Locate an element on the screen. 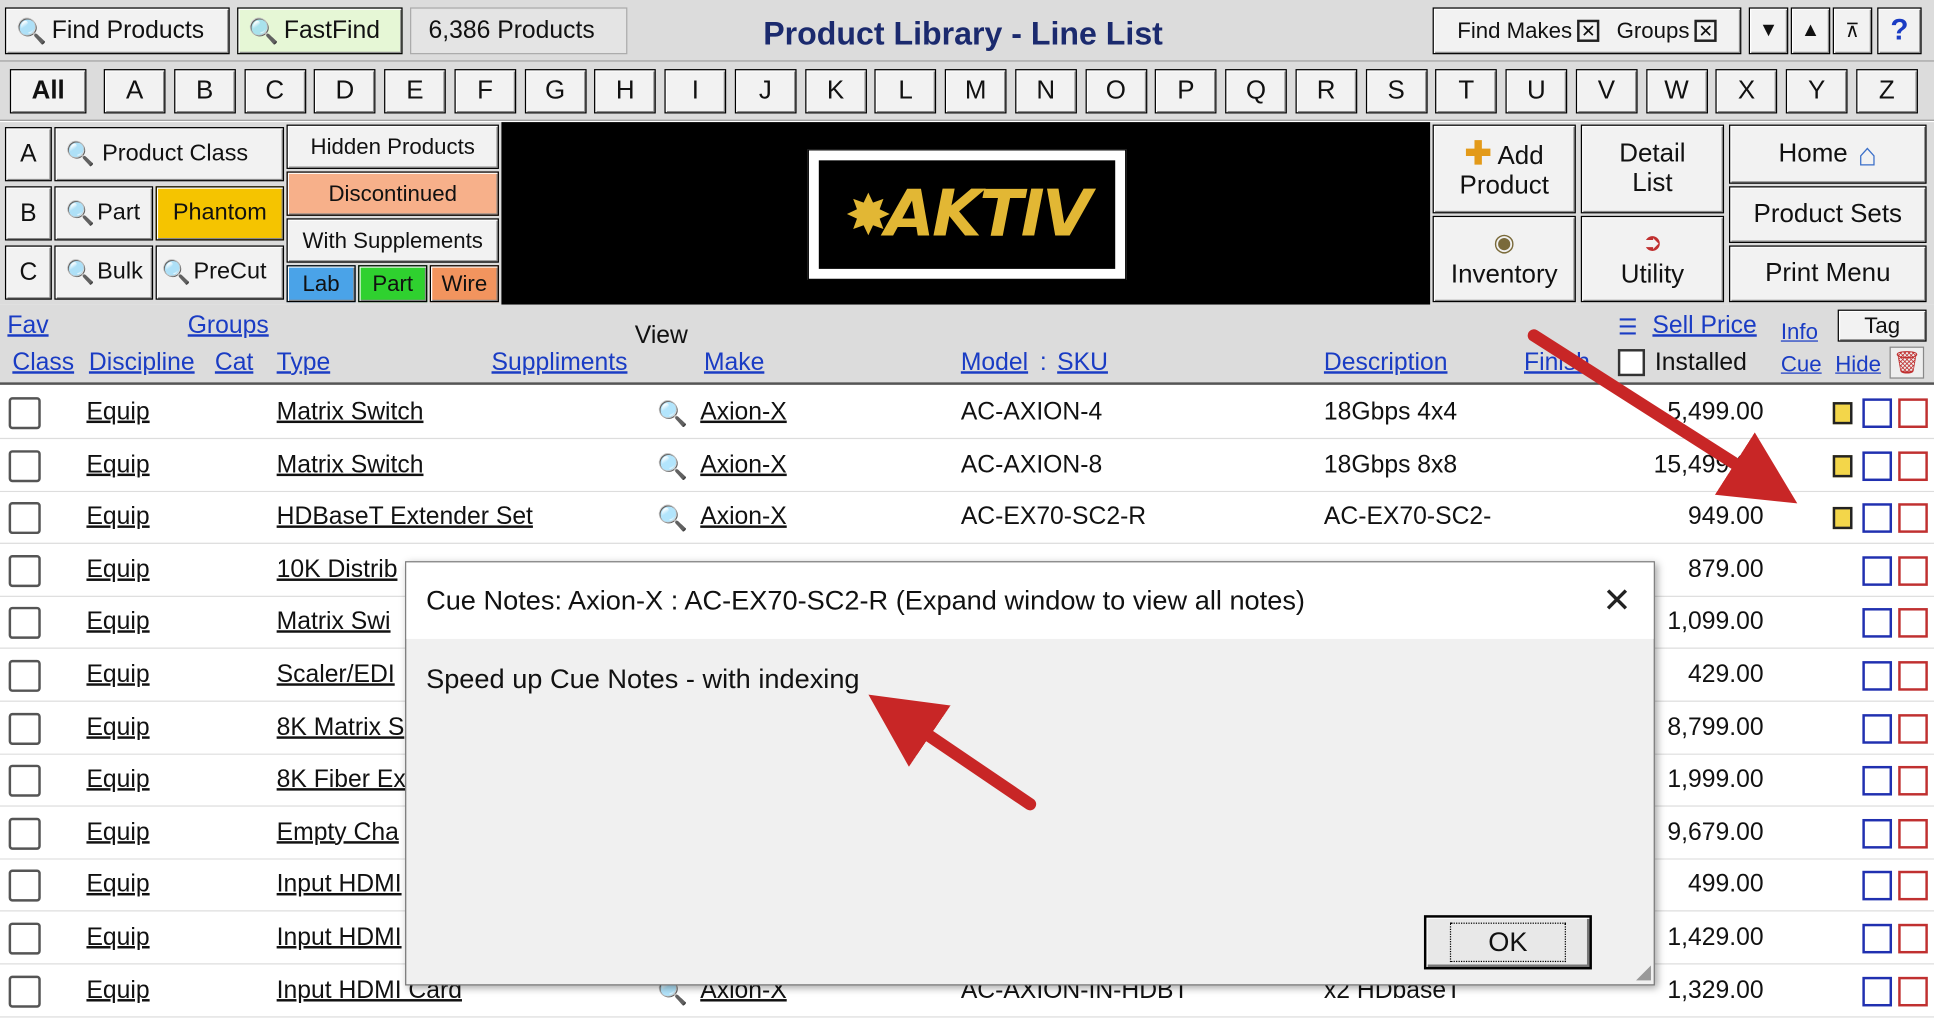 This screenshot has width=1934, height=1025. jump-top-icon: ⊼ is located at coordinates (1852, 31).